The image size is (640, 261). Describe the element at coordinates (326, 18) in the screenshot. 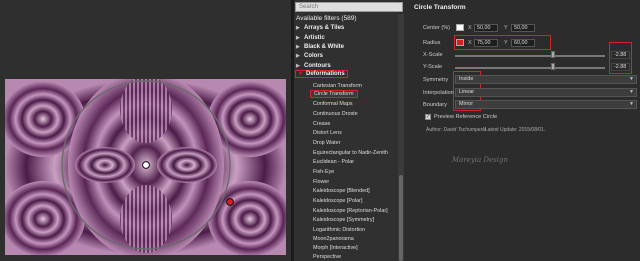

I see `filter-count-heading: Available filters (589)` at that location.